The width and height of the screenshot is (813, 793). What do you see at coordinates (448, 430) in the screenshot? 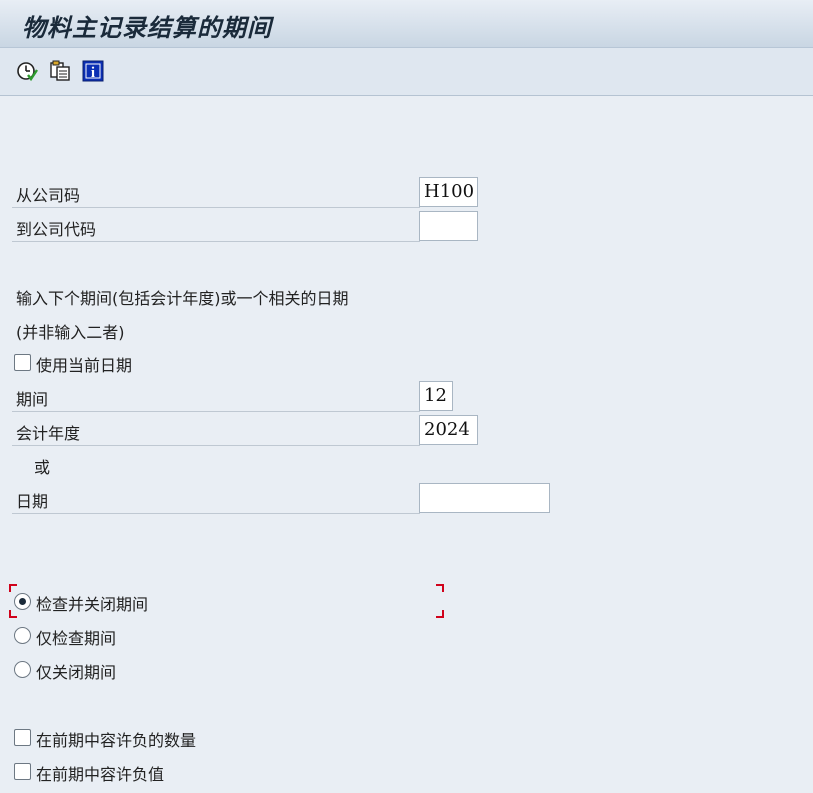
I see `fiscal-year-input: 2024` at bounding box center [448, 430].